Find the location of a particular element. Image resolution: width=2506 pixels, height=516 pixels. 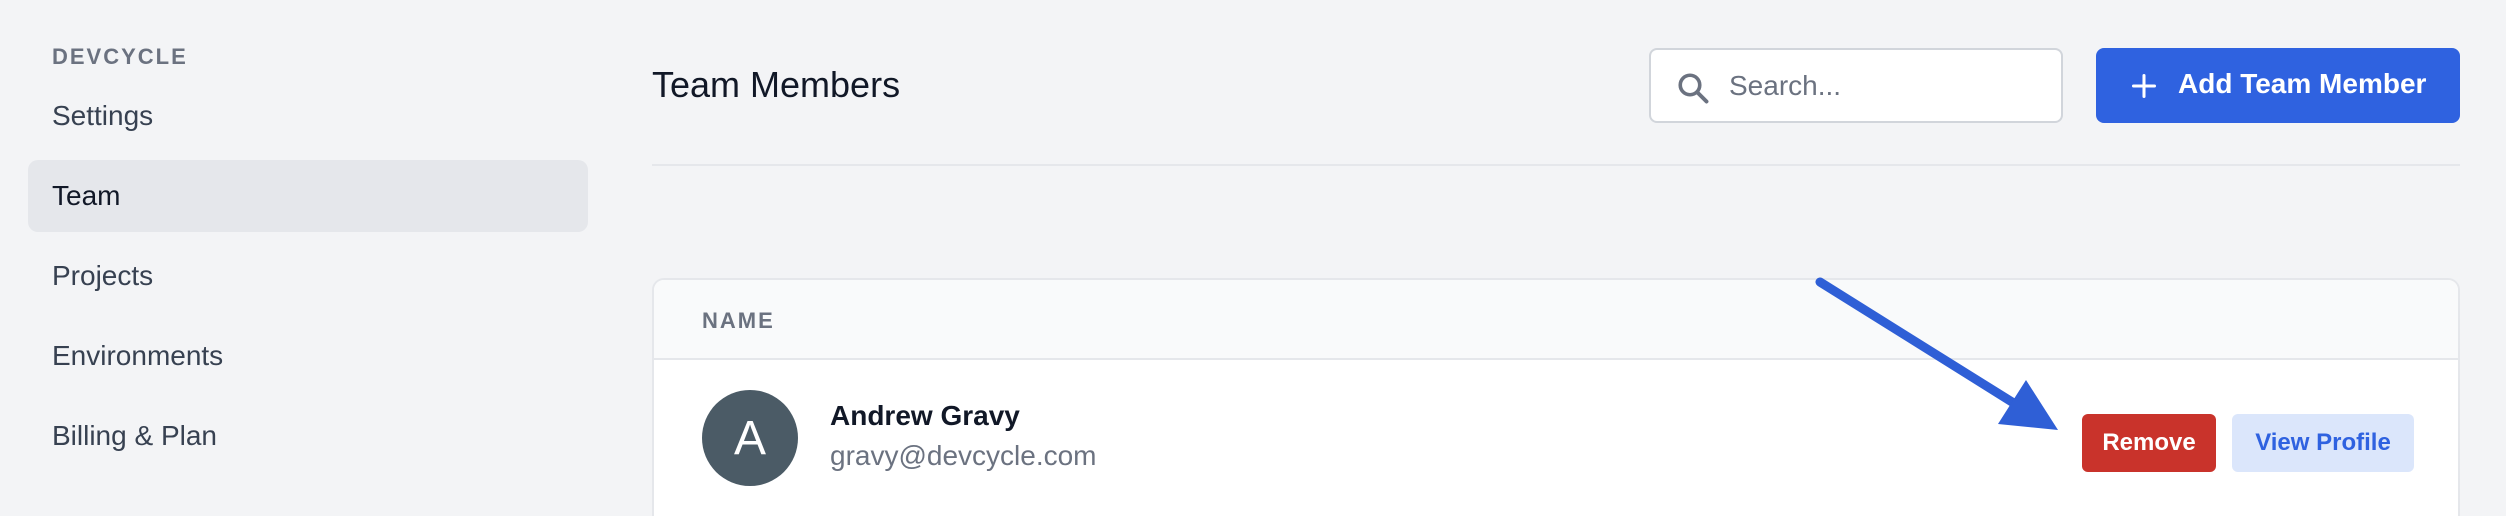

header-divider is located at coordinates (1556, 165).